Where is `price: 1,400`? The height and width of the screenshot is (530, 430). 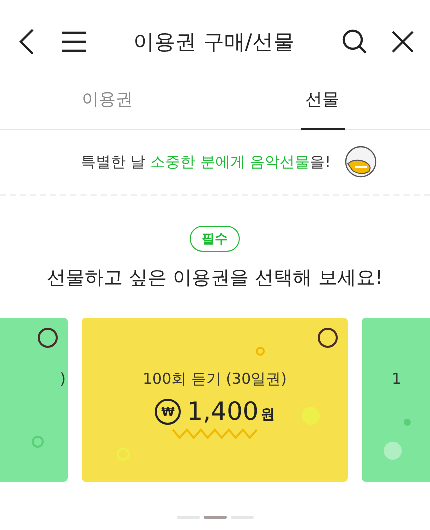
price: 1,400 is located at coordinates (223, 411).